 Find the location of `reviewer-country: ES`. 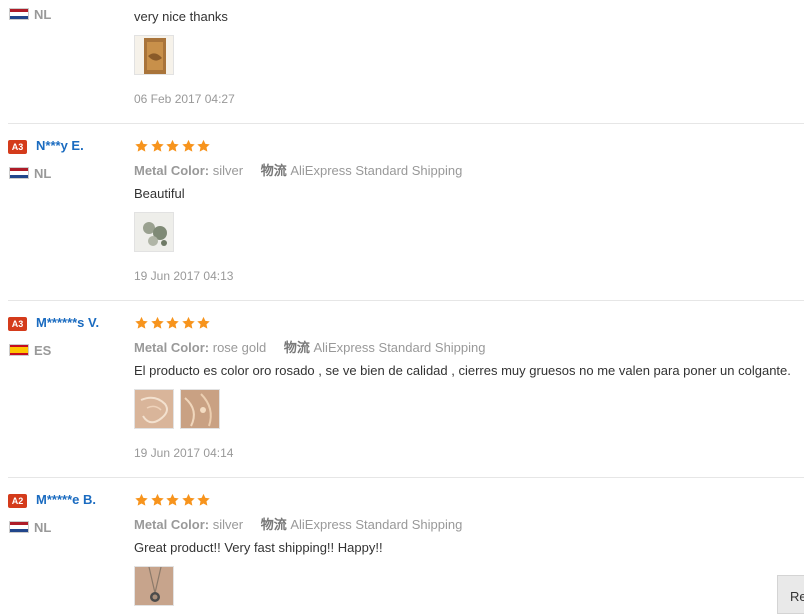

reviewer-country: ES is located at coordinates (43, 350).